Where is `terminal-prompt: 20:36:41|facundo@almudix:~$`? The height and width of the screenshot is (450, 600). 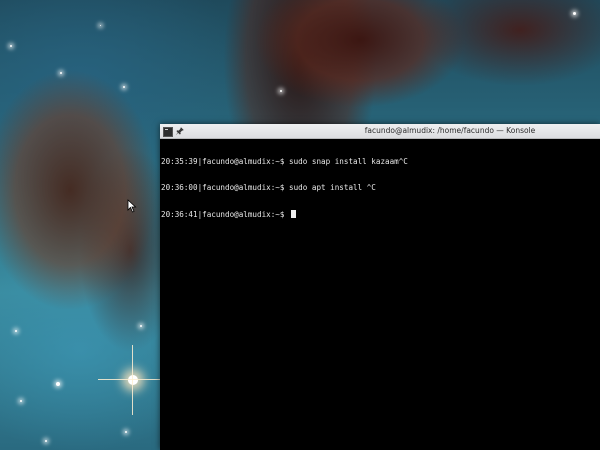 terminal-prompt: 20:36:41|facundo@almudix:~$ is located at coordinates (225, 214).